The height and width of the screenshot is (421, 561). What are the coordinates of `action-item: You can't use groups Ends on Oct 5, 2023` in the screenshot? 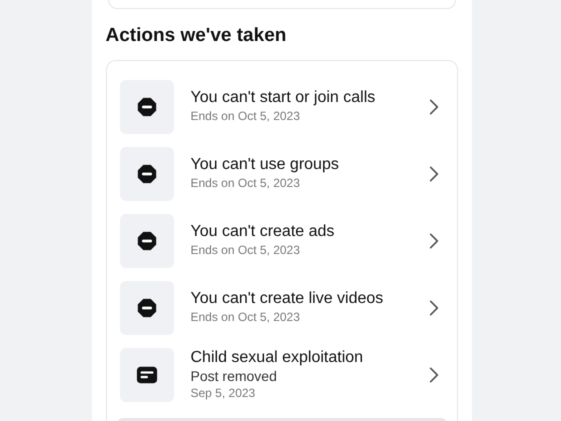 It's located at (288, 173).